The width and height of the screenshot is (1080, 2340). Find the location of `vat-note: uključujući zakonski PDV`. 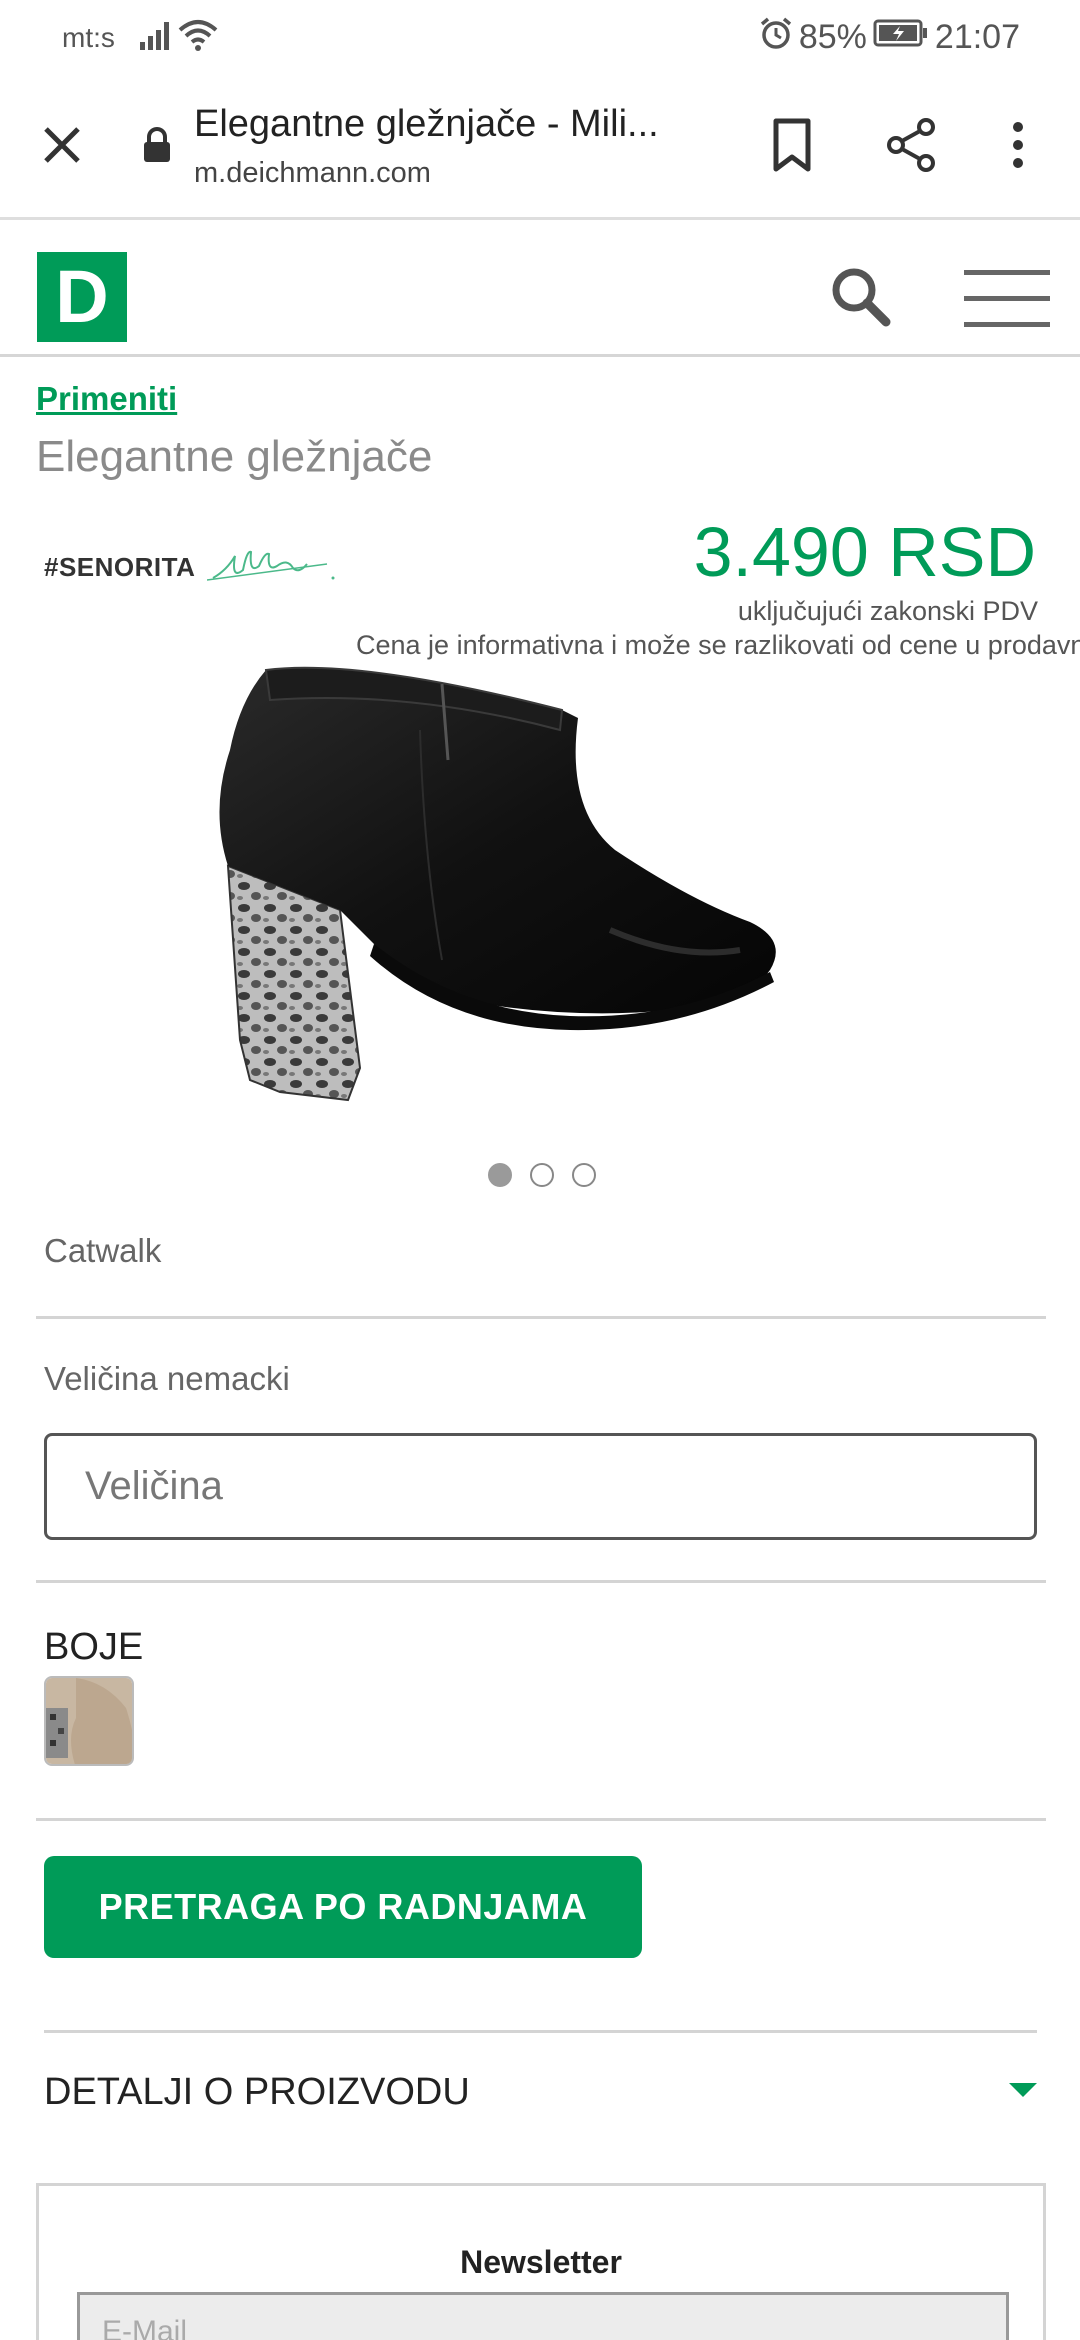

vat-note: uključujući zakonski PDV is located at coordinates (887, 611).